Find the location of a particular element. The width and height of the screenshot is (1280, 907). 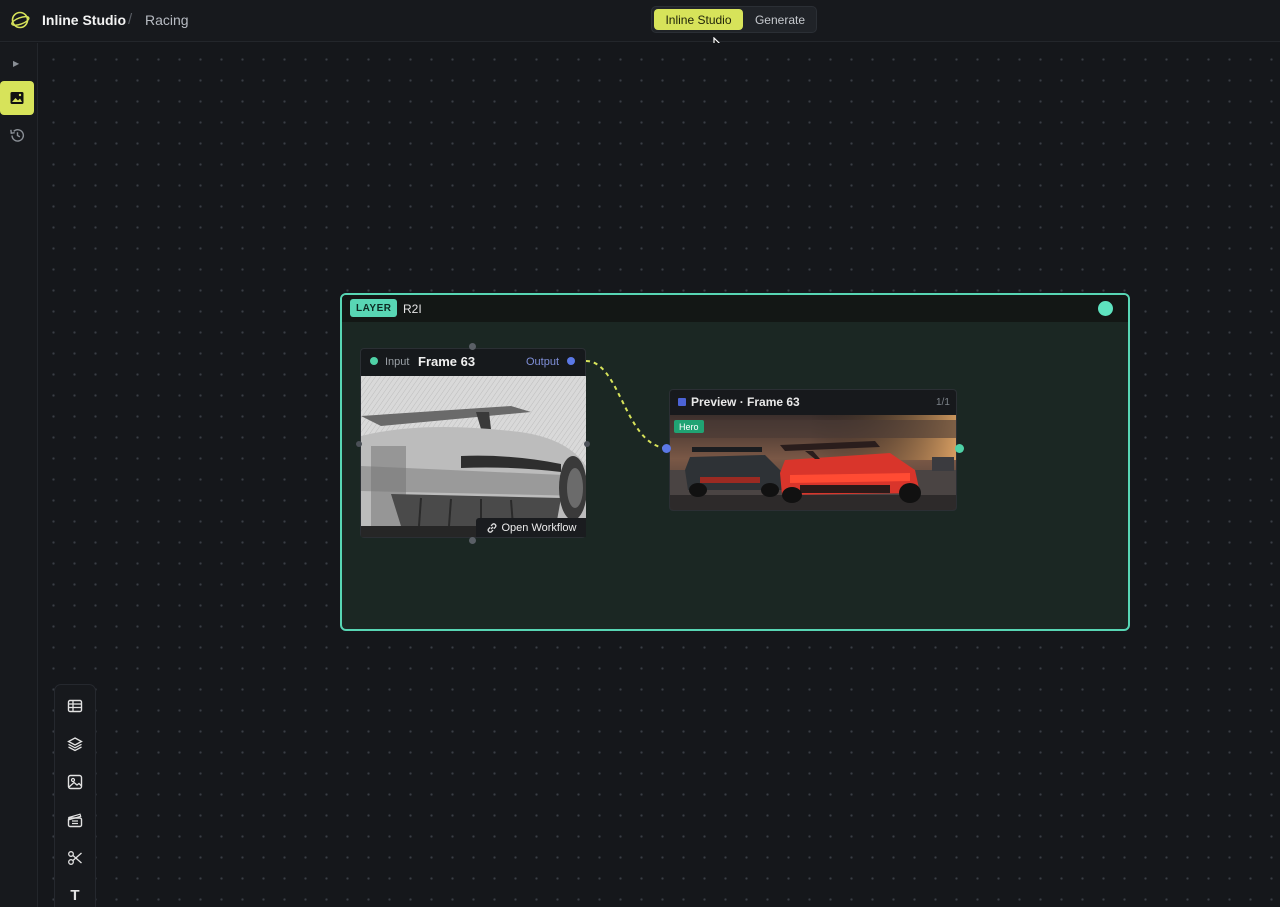

preview-title: Preview · Frame 63 is located at coordinates (745, 402).